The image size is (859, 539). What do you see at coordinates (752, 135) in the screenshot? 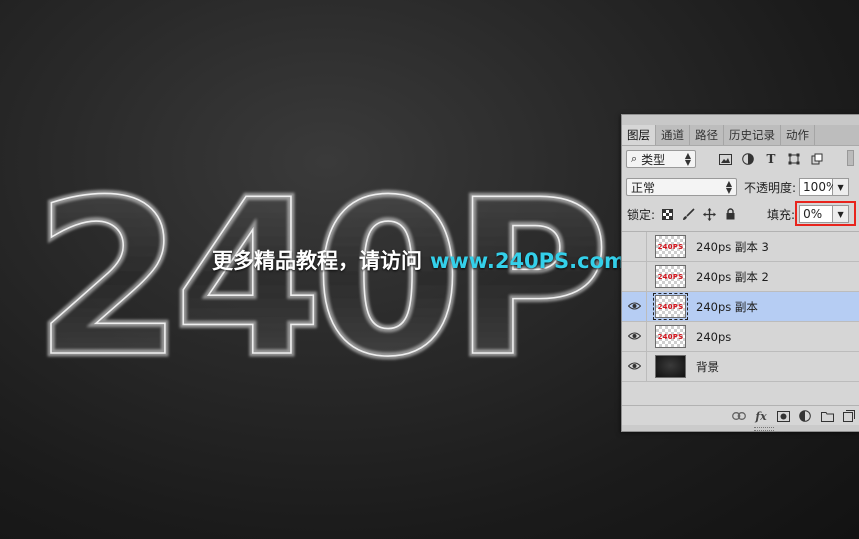
I see `tab-history: 历史记录` at bounding box center [752, 135].